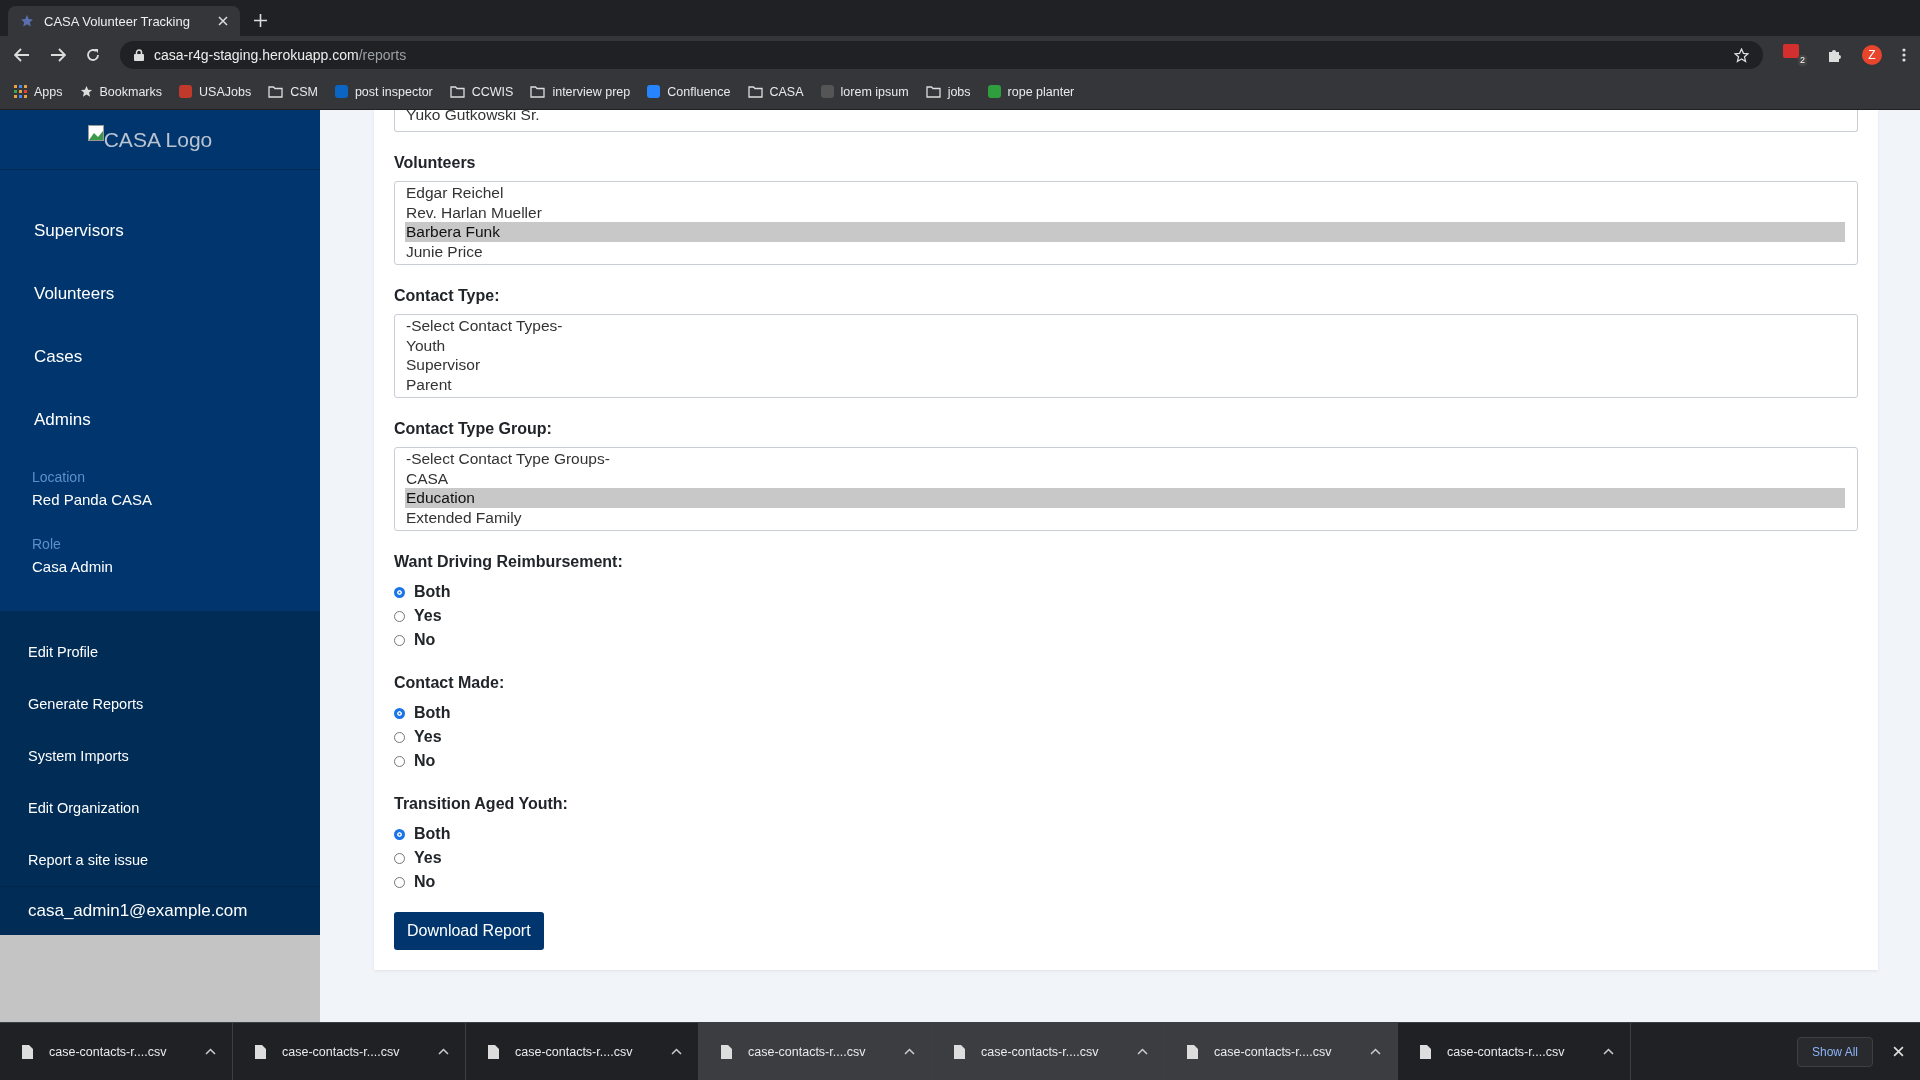 This screenshot has width=1920, height=1080. Describe the element at coordinates (93, 499) in the screenshot. I see `info-value: Red Panda CASA` at that location.